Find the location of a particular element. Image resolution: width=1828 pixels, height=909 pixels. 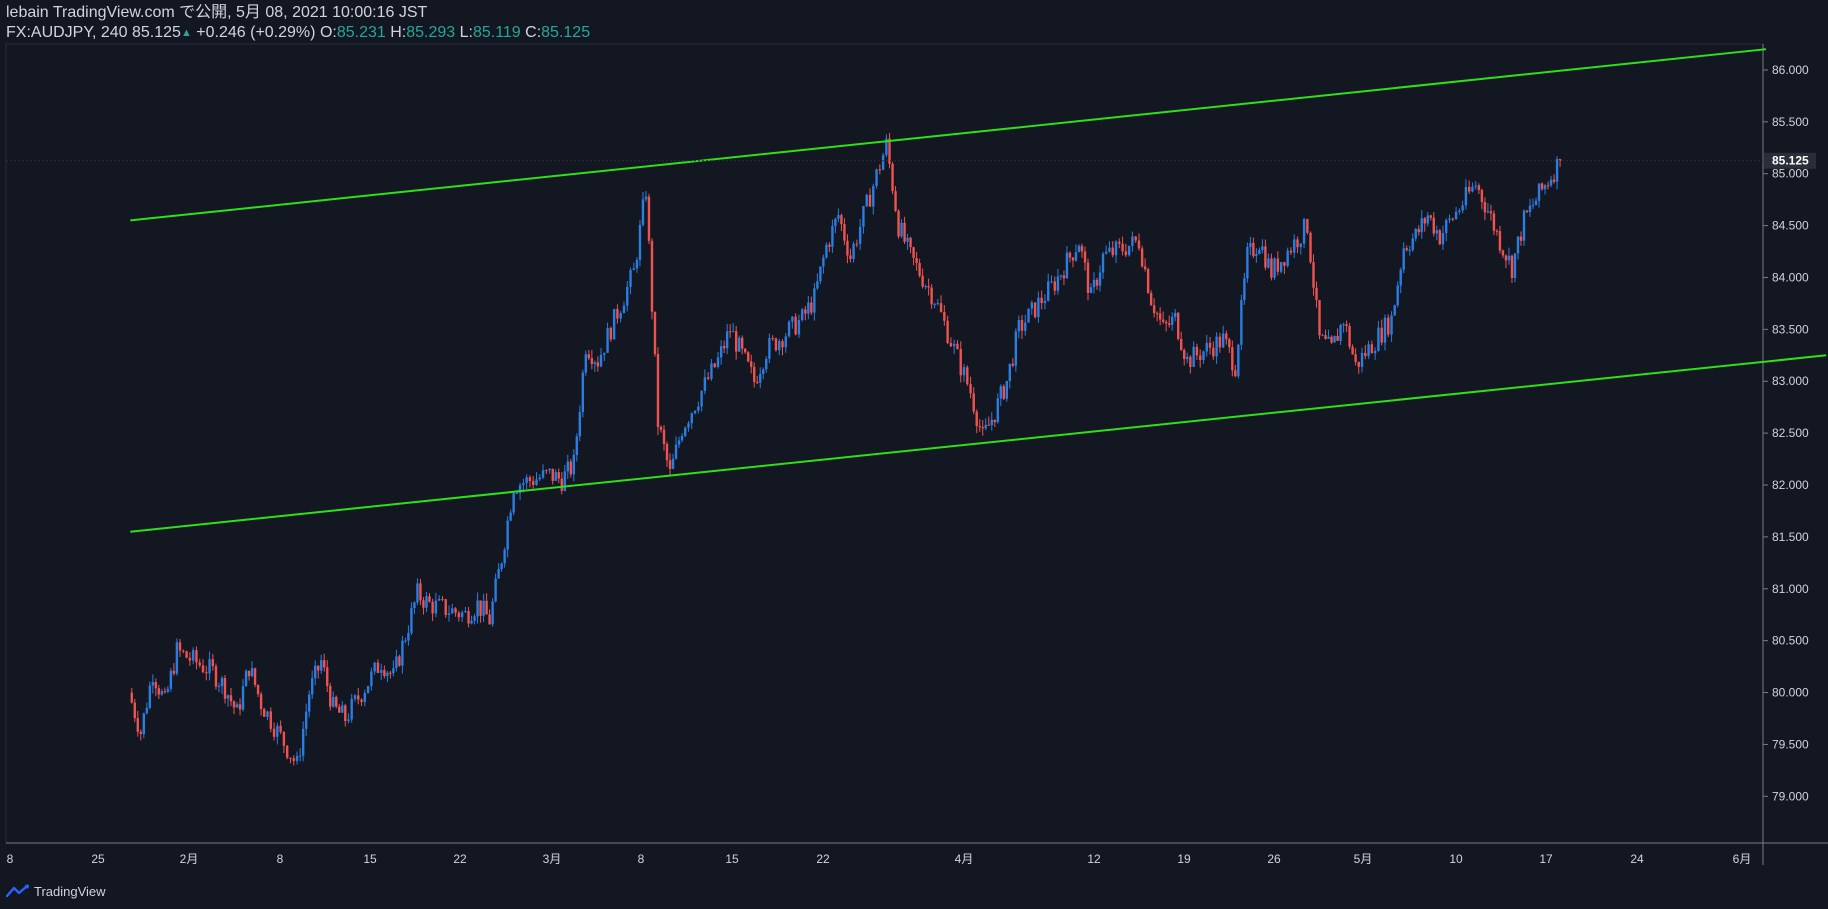

close-label: C: is located at coordinates (533, 33).